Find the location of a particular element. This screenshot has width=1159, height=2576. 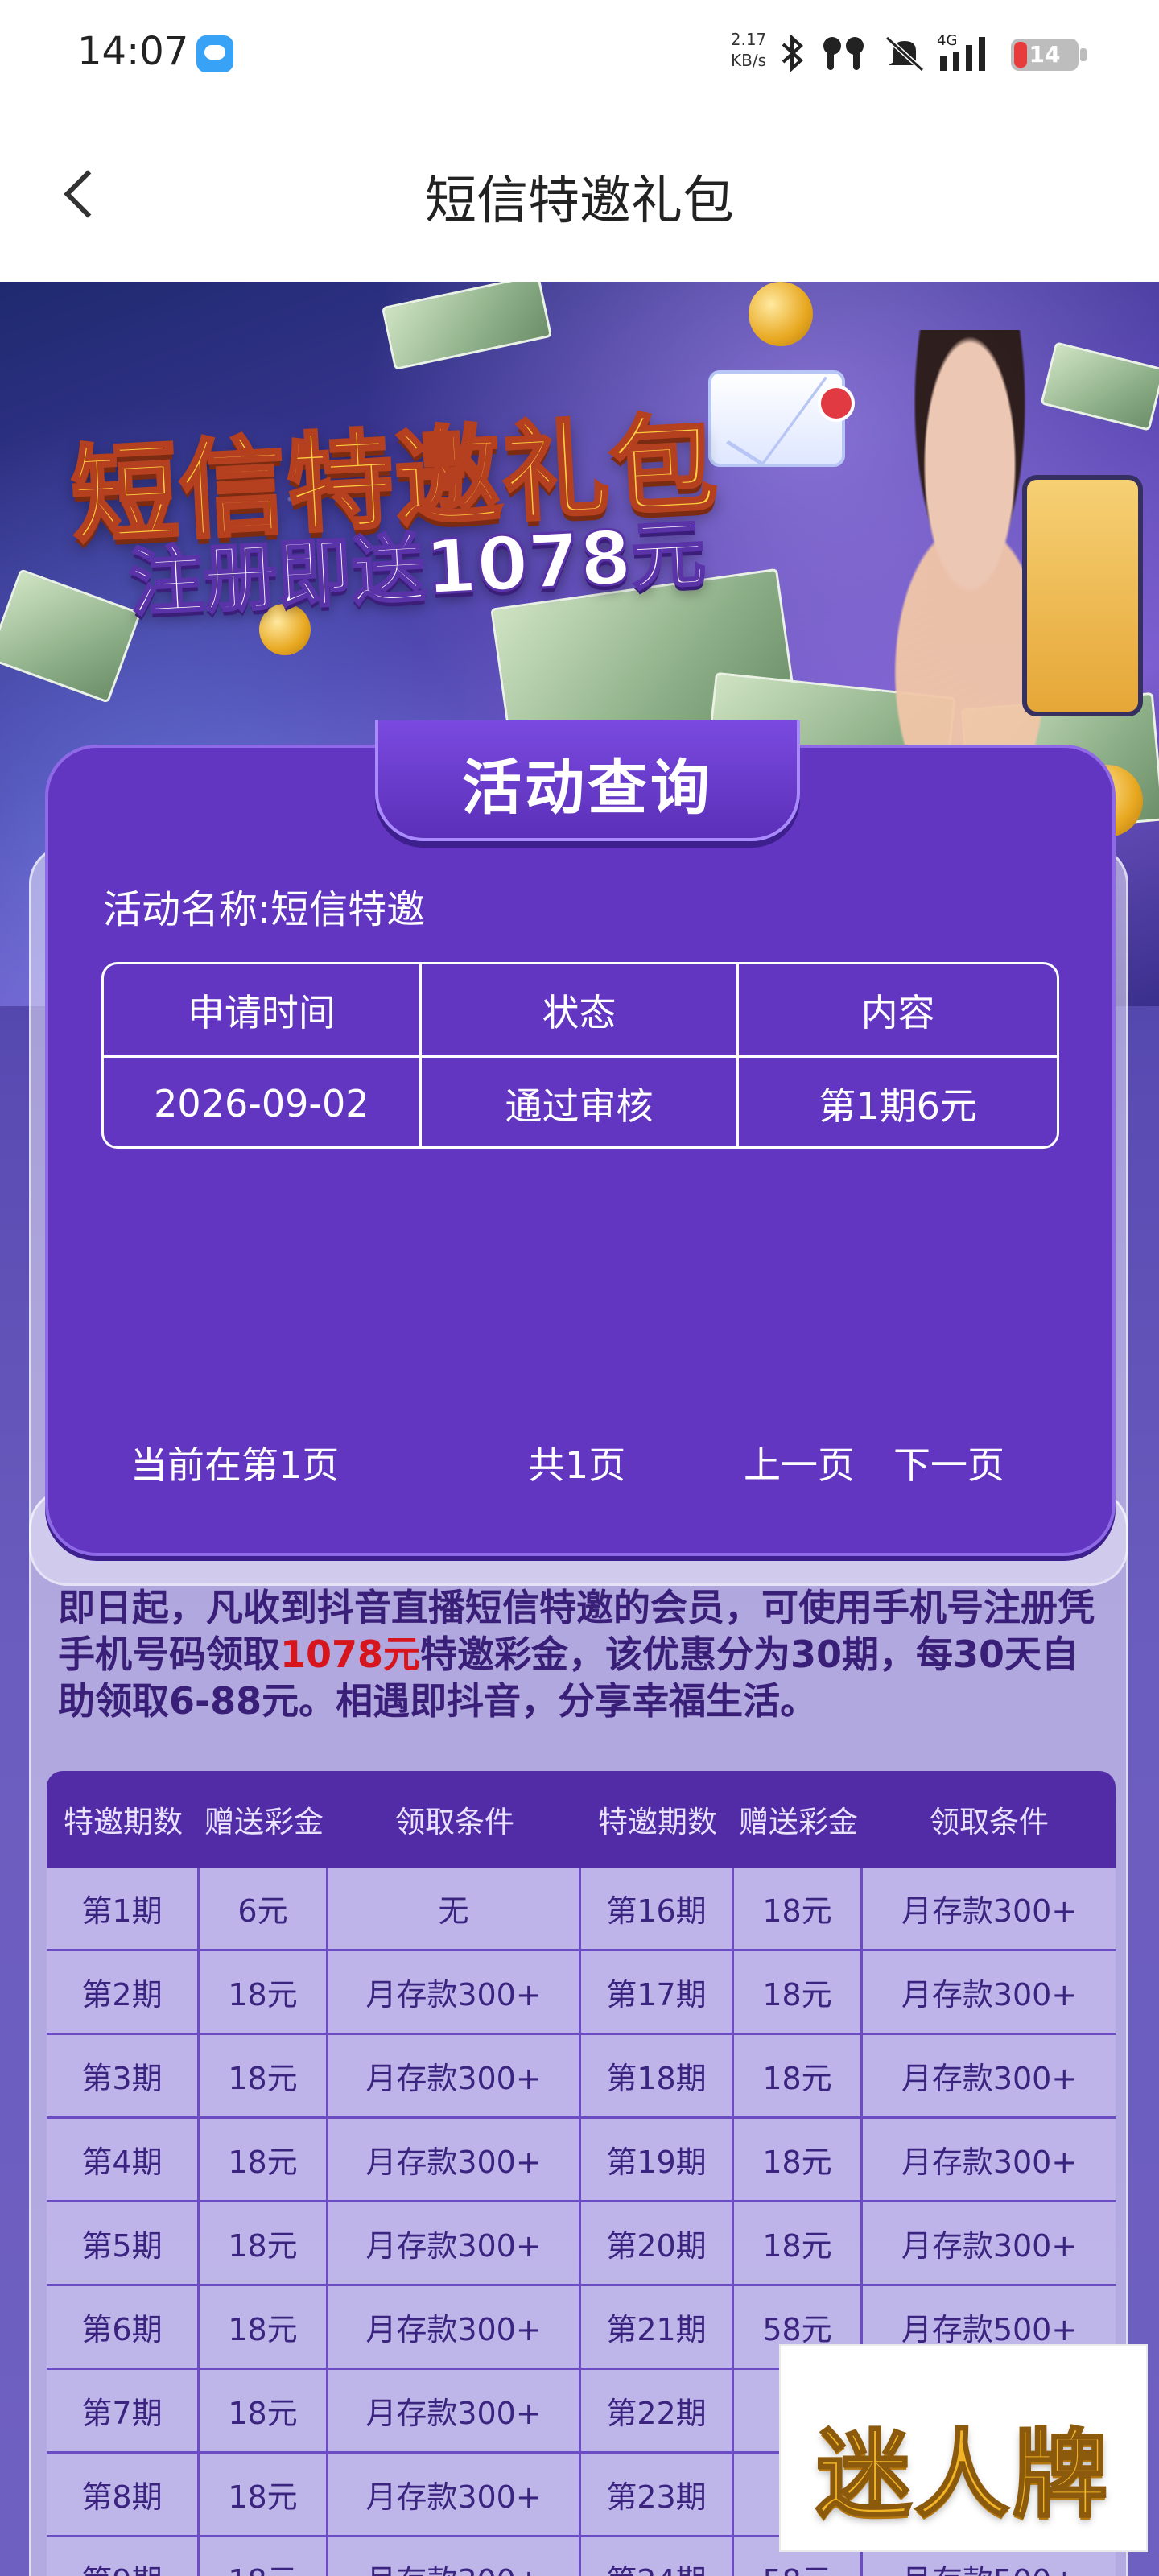

next-page-button: 下一页 is located at coordinates (948, 1462).